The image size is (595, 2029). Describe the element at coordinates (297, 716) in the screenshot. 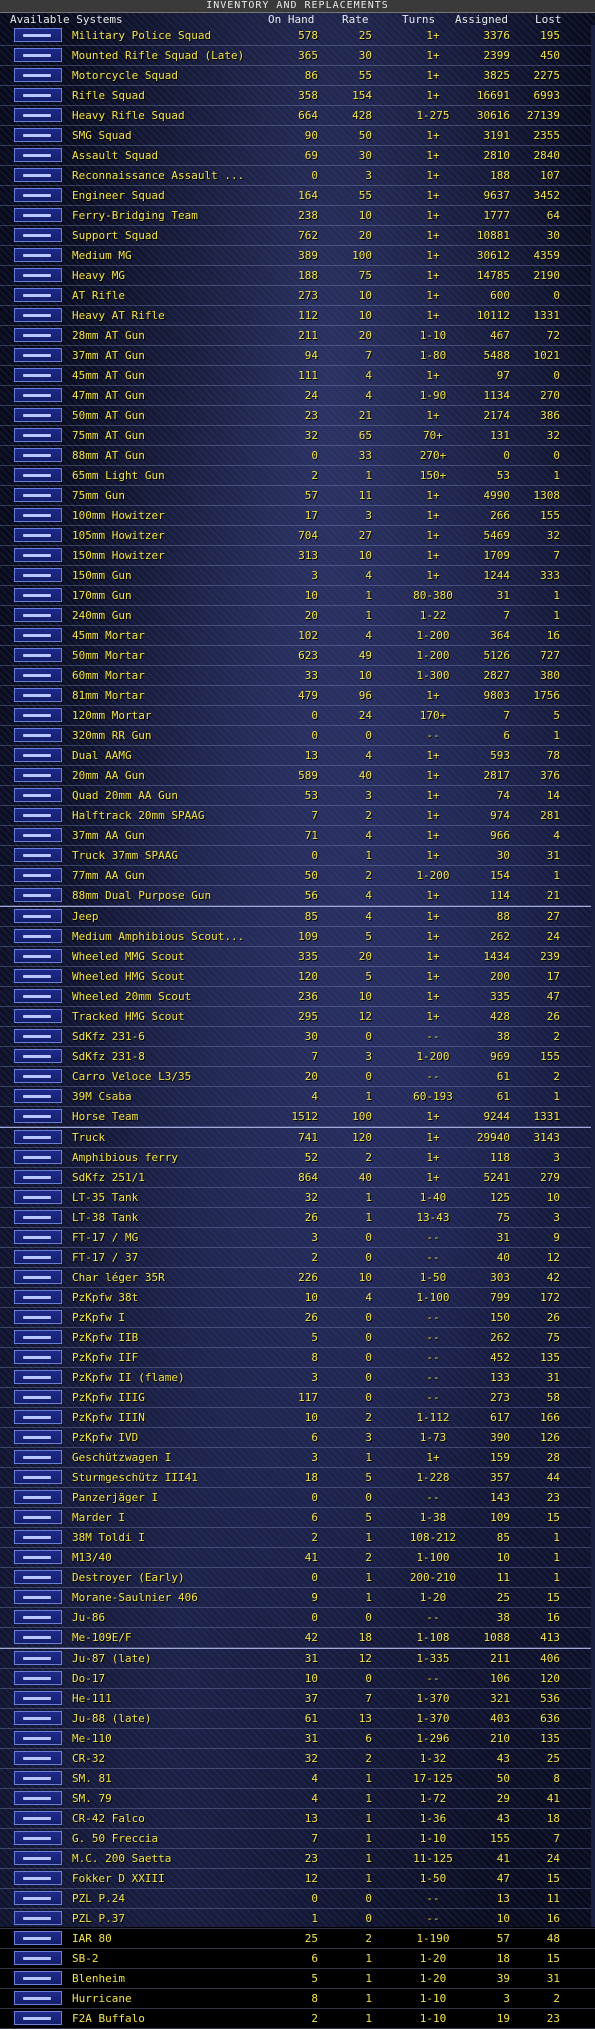

I see `table-row: 120mm Mortar 0 24 170+ 7 5` at that location.